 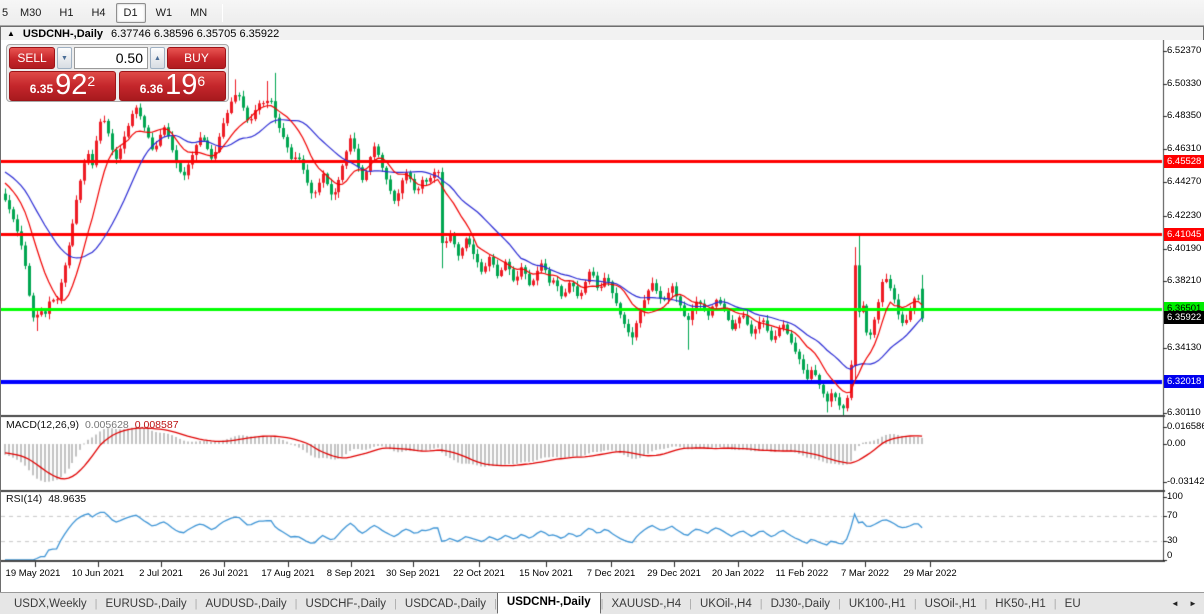 I want to click on chart-tab-usdcad-daily: USDCAD-,Daily, so click(x=445, y=604).